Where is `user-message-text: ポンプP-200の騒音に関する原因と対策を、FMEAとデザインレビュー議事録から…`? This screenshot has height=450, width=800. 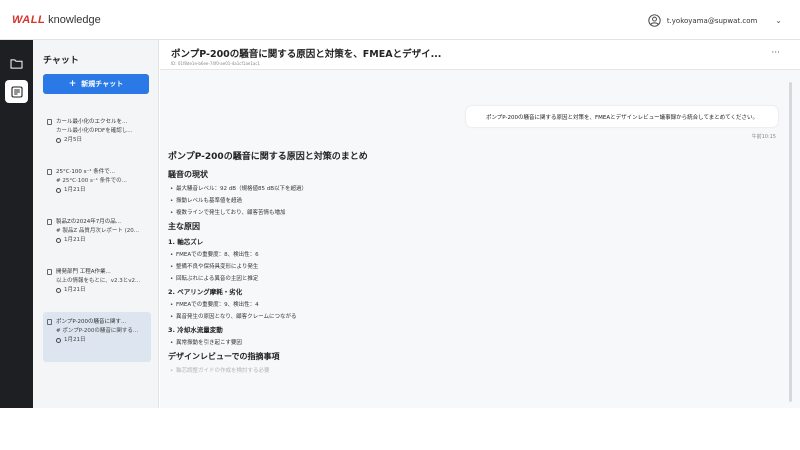 user-message-text: ポンプP-200の騒音に関する原因と対策を、FMEAとデザインレビュー議事録から… is located at coordinates (622, 117).